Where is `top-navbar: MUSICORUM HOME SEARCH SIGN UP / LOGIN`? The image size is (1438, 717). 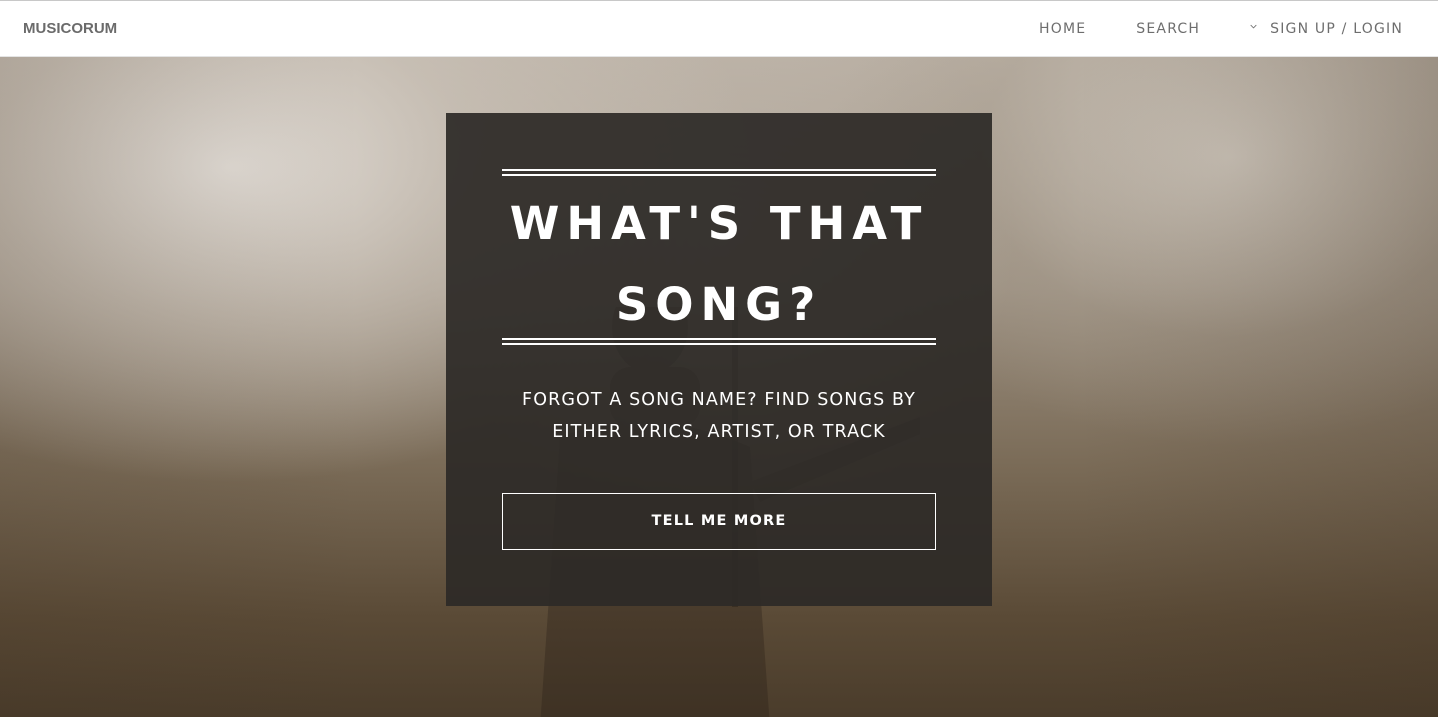 top-navbar: MUSICORUM HOME SEARCH SIGN UP / LOGIN is located at coordinates (719, 28).